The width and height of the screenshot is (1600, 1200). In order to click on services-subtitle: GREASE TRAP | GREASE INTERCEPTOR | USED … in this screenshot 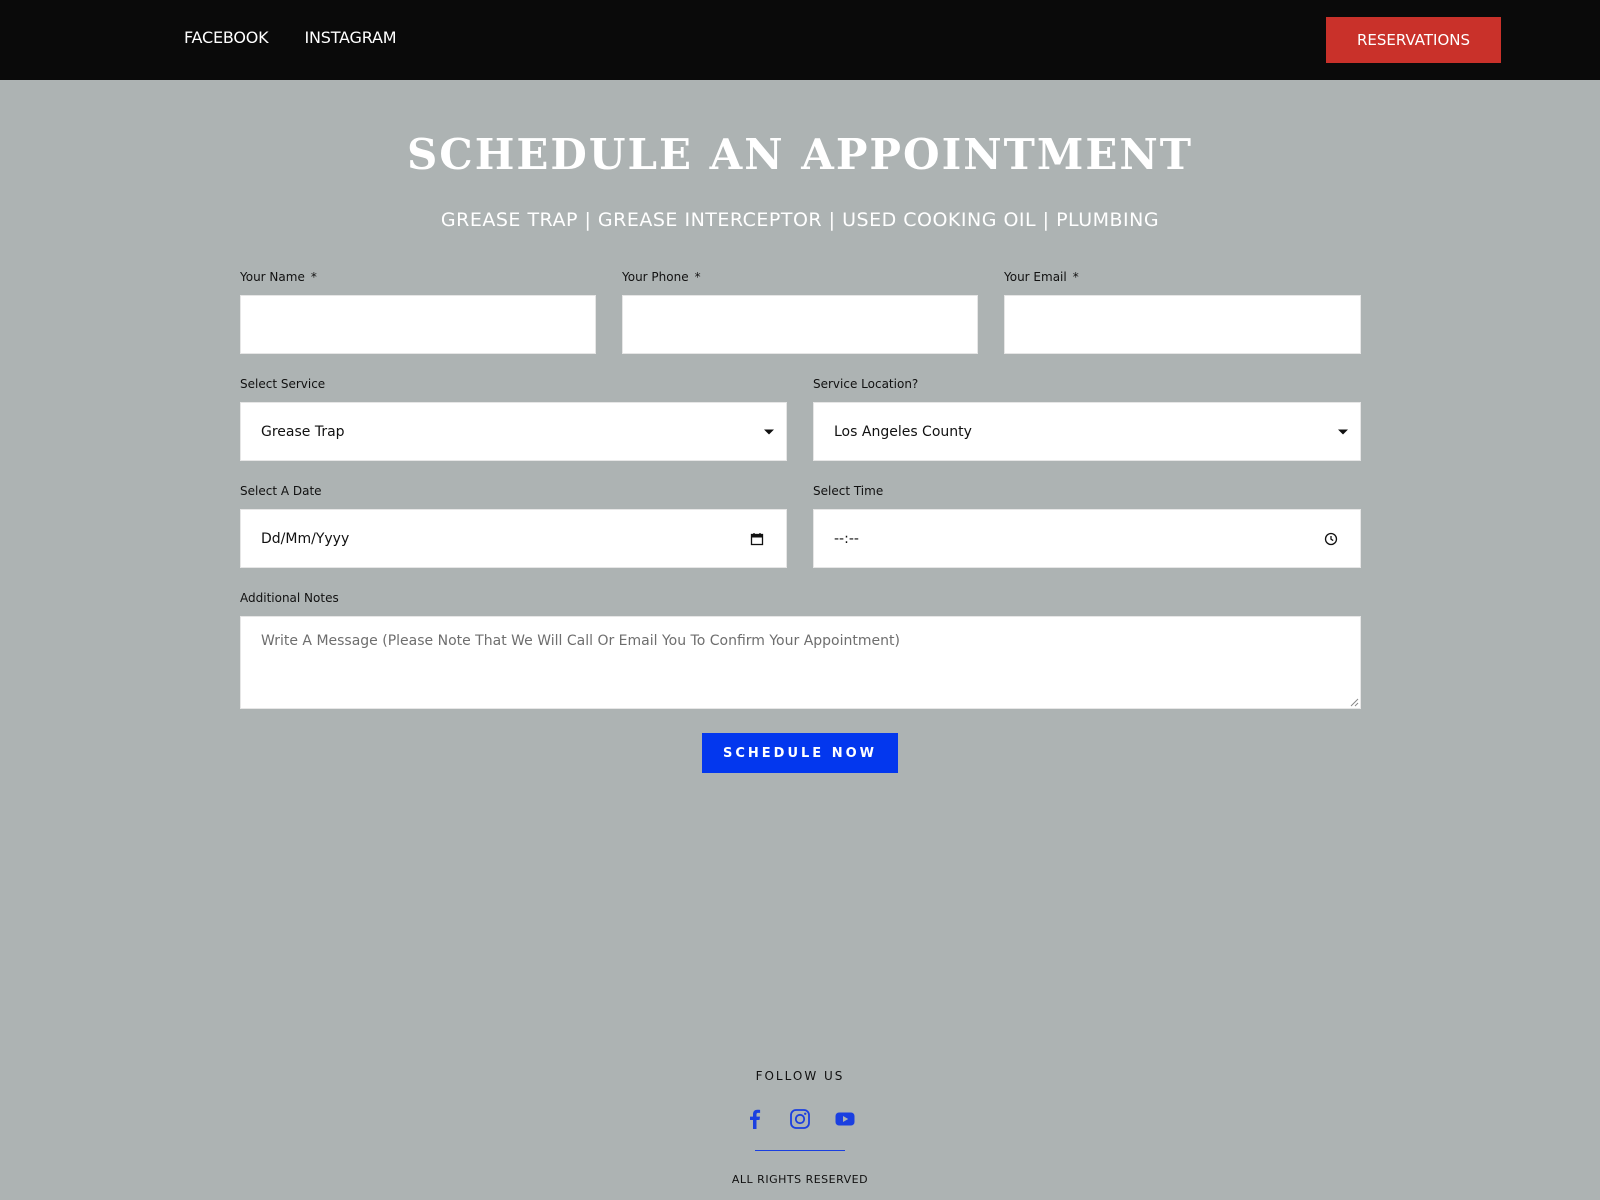, I will do `click(800, 220)`.